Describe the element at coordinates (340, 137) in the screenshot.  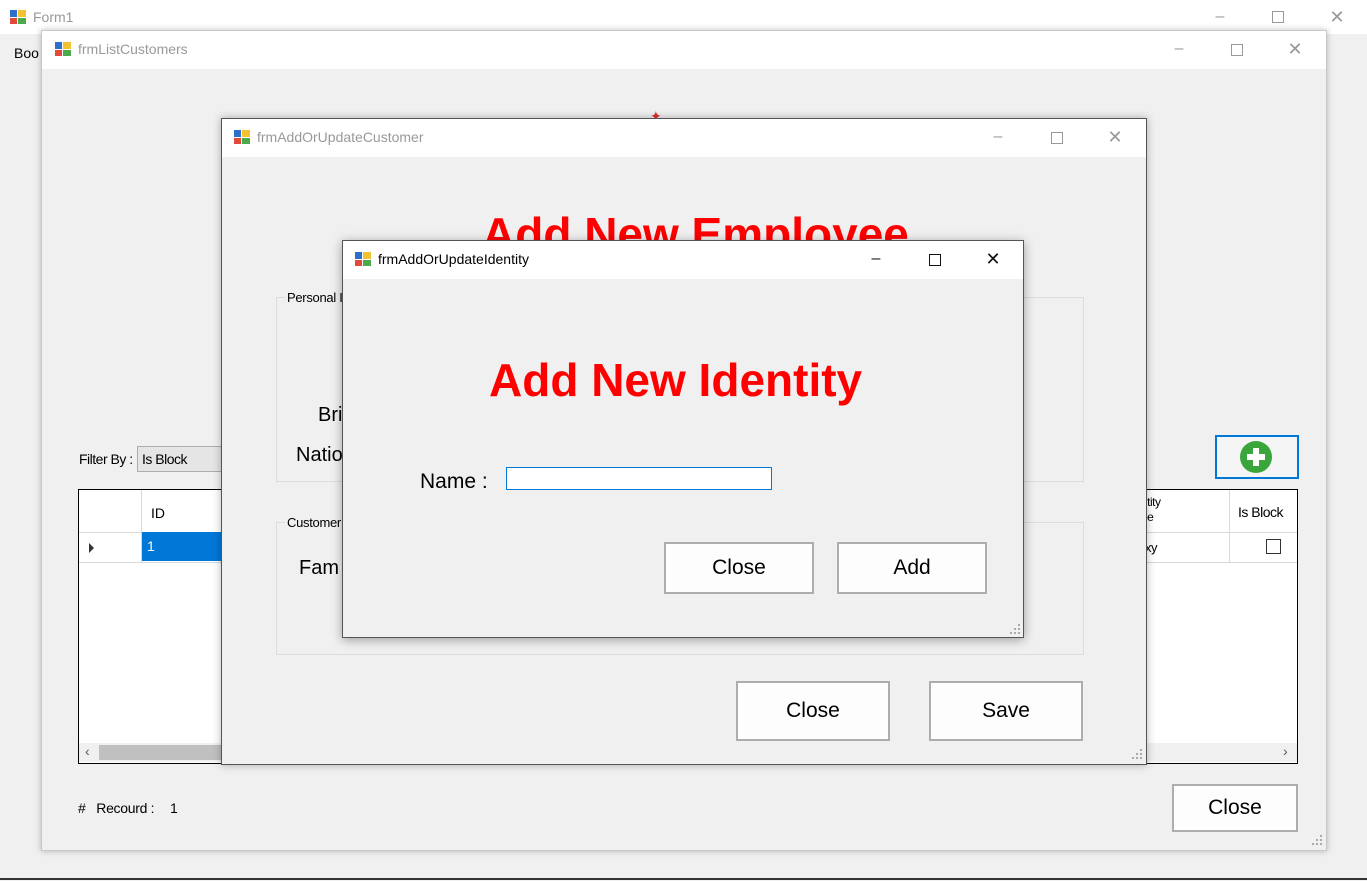
I see `customer-title: frmAddOrUpdateCustomer` at that location.